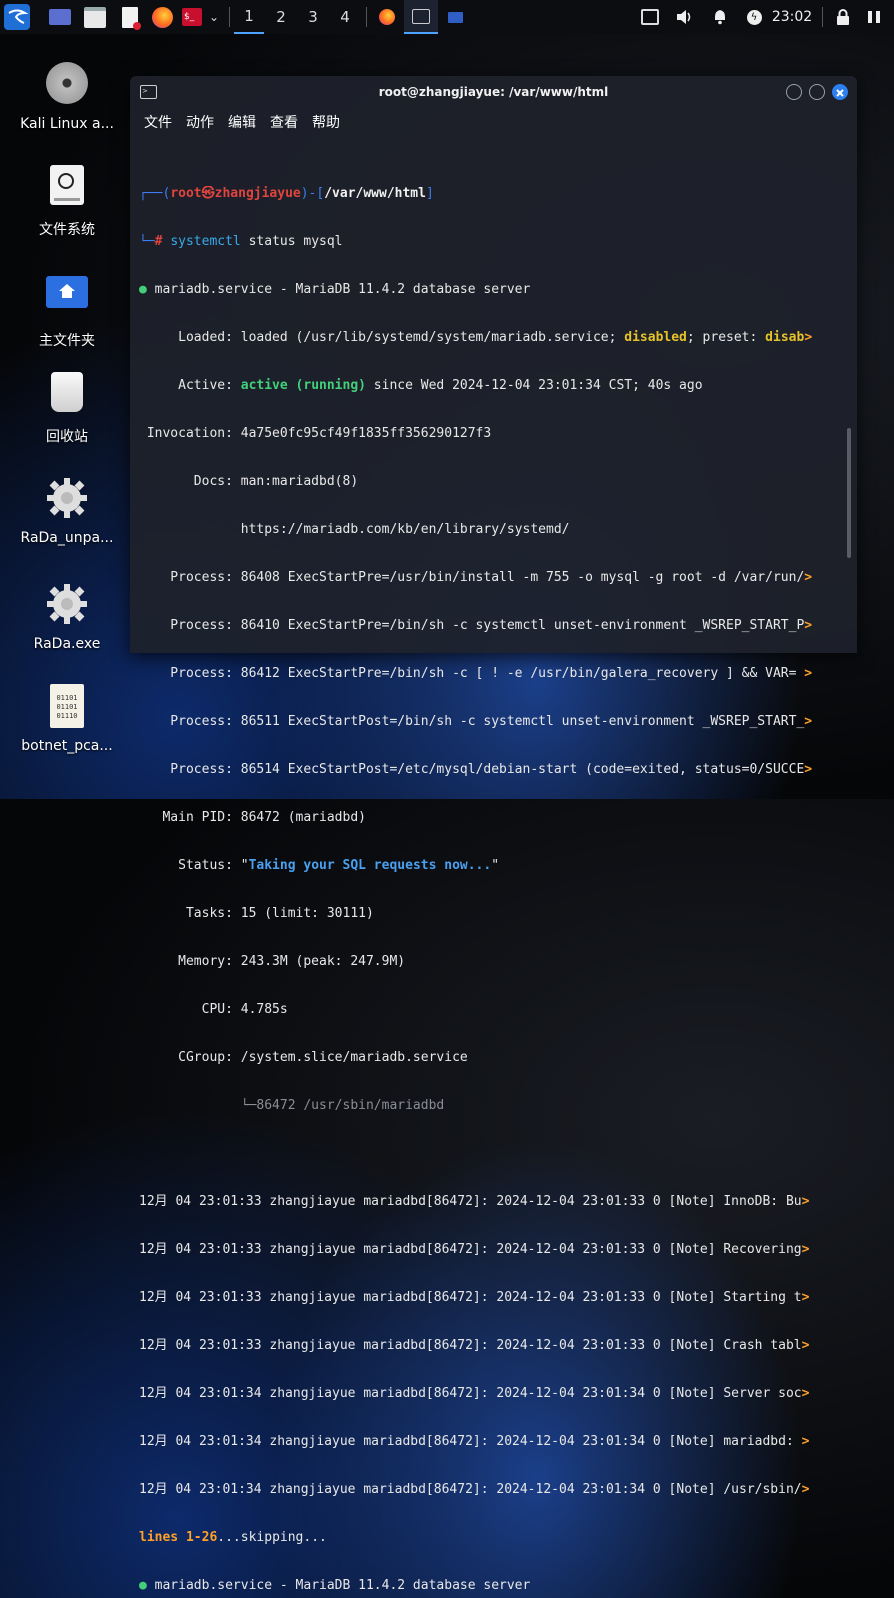 The width and height of the screenshot is (894, 1598). Describe the element at coordinates (754, 17) in the screenshot. I see `power-manager-icon: ϟ` at that location.